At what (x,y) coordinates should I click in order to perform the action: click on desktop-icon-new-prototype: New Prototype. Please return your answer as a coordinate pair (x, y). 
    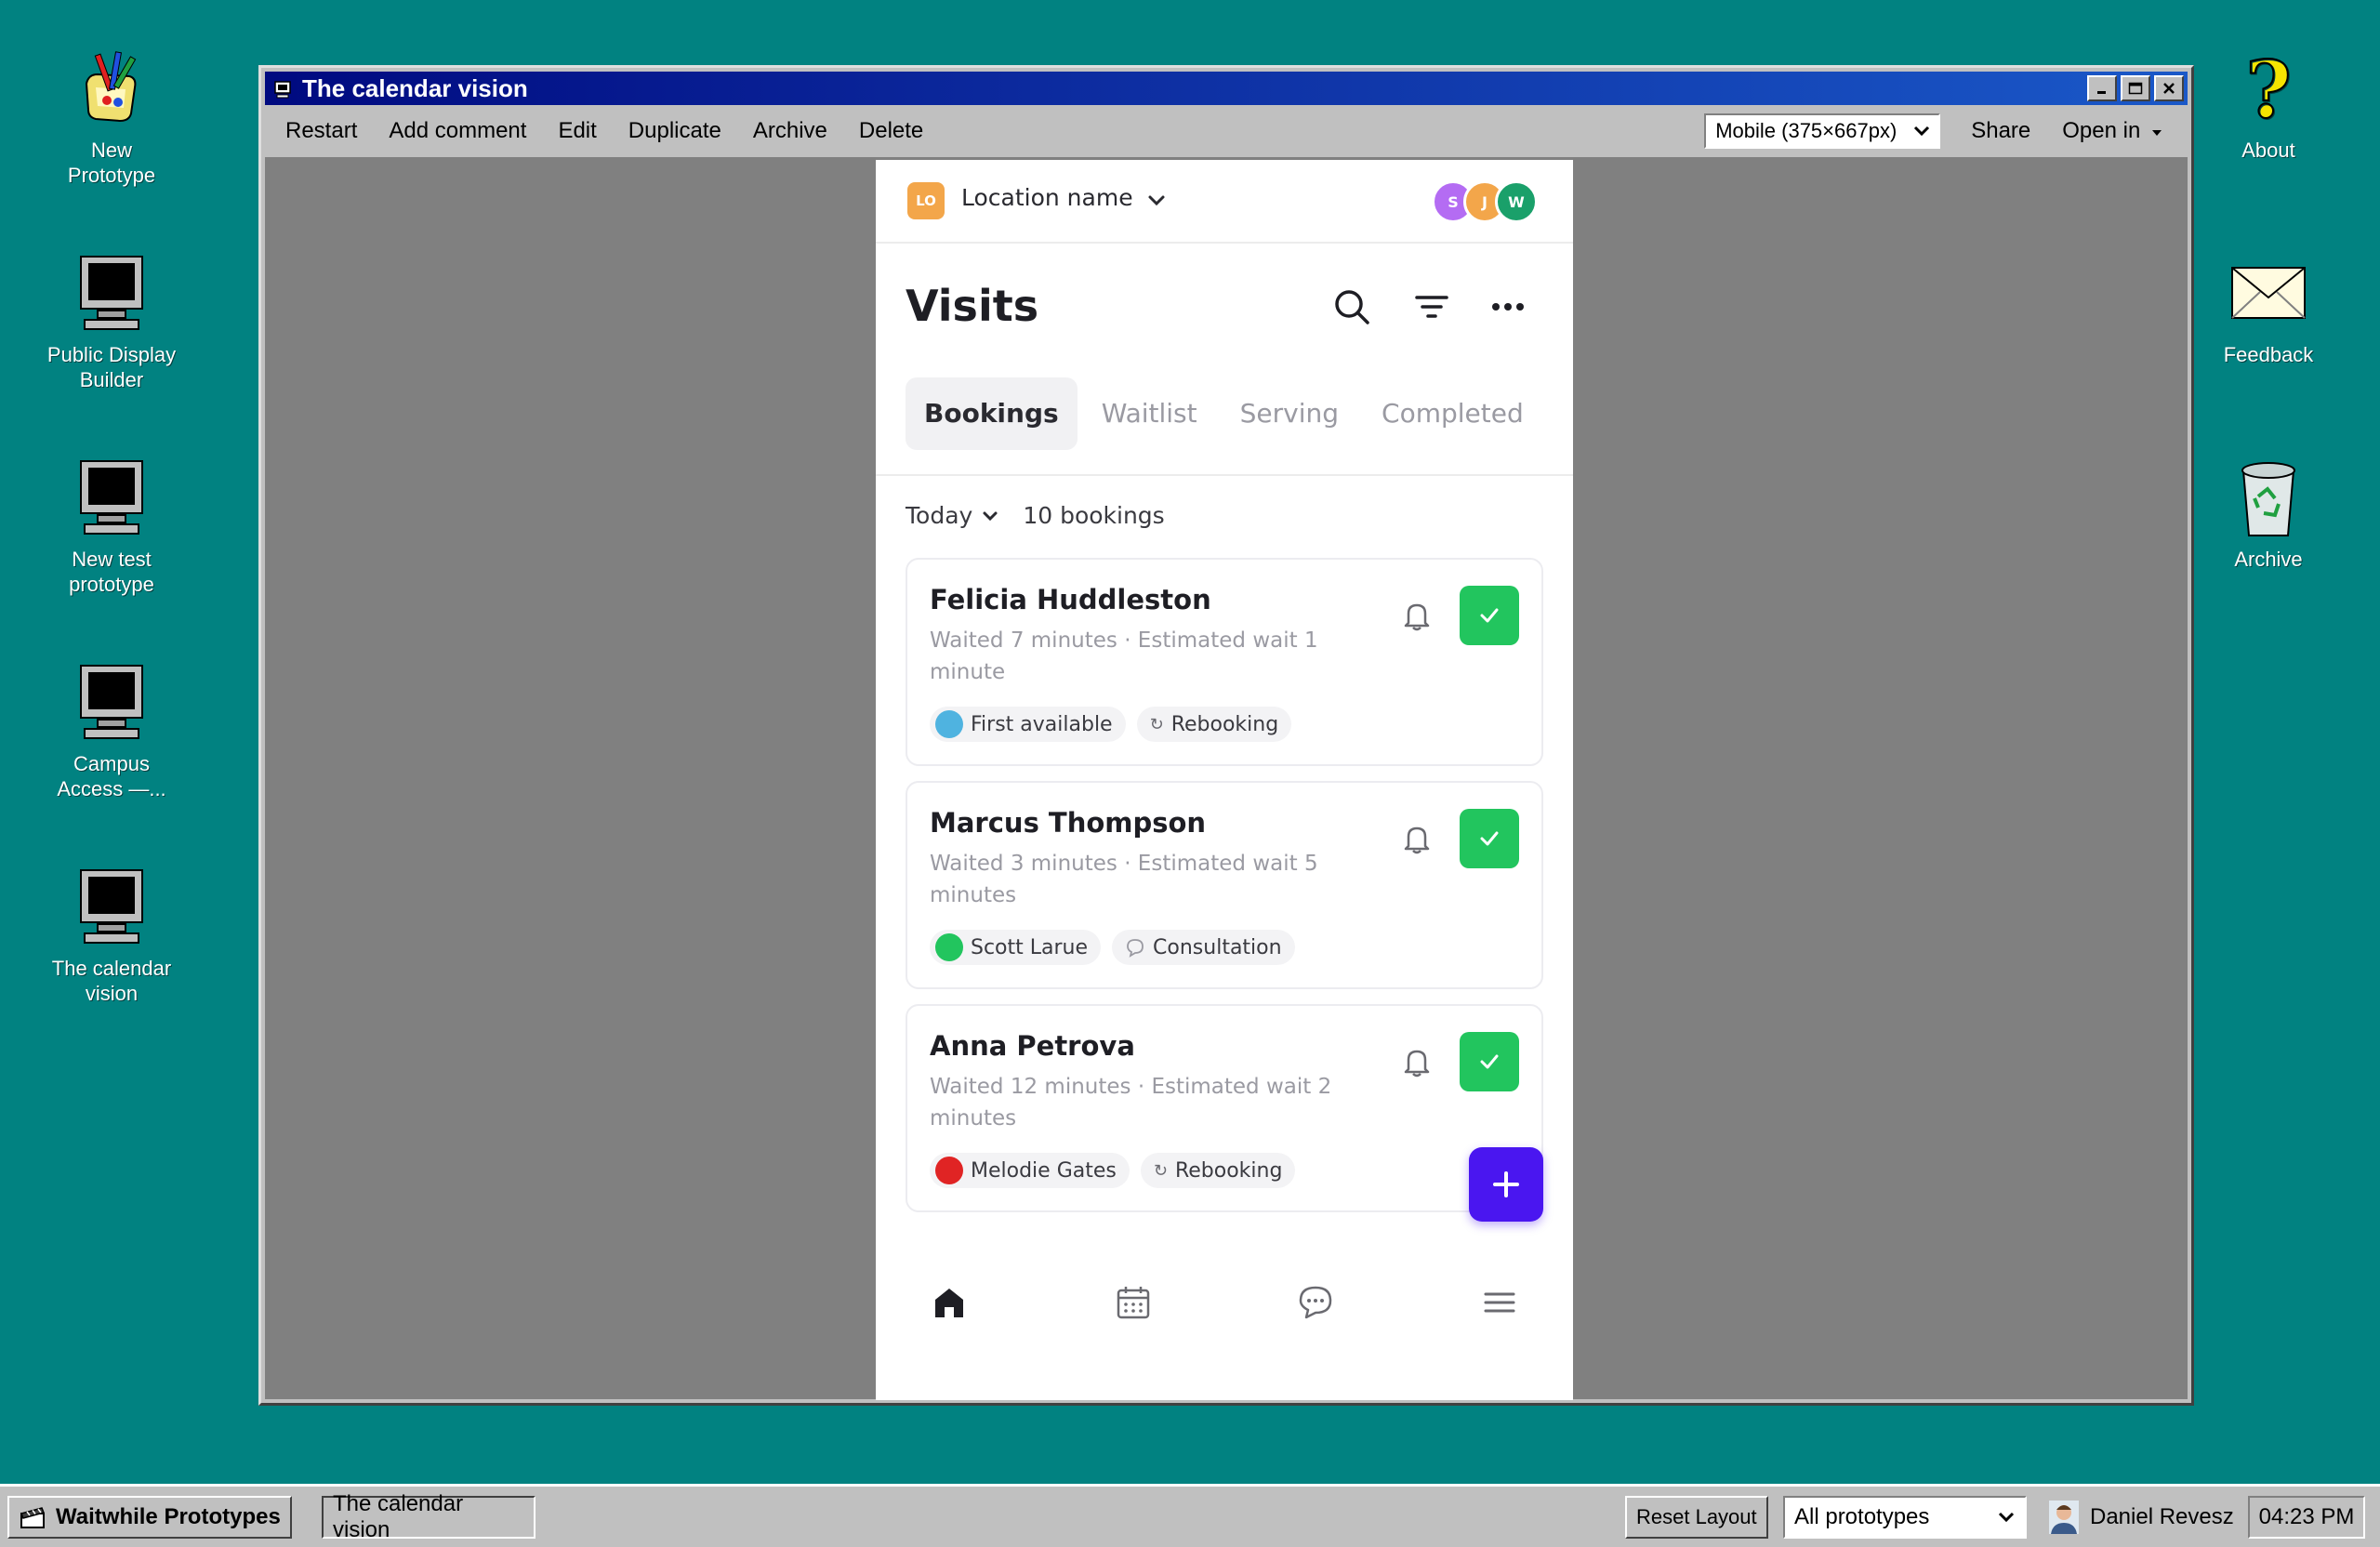
    Looking at the image, I should click on (111, 117).